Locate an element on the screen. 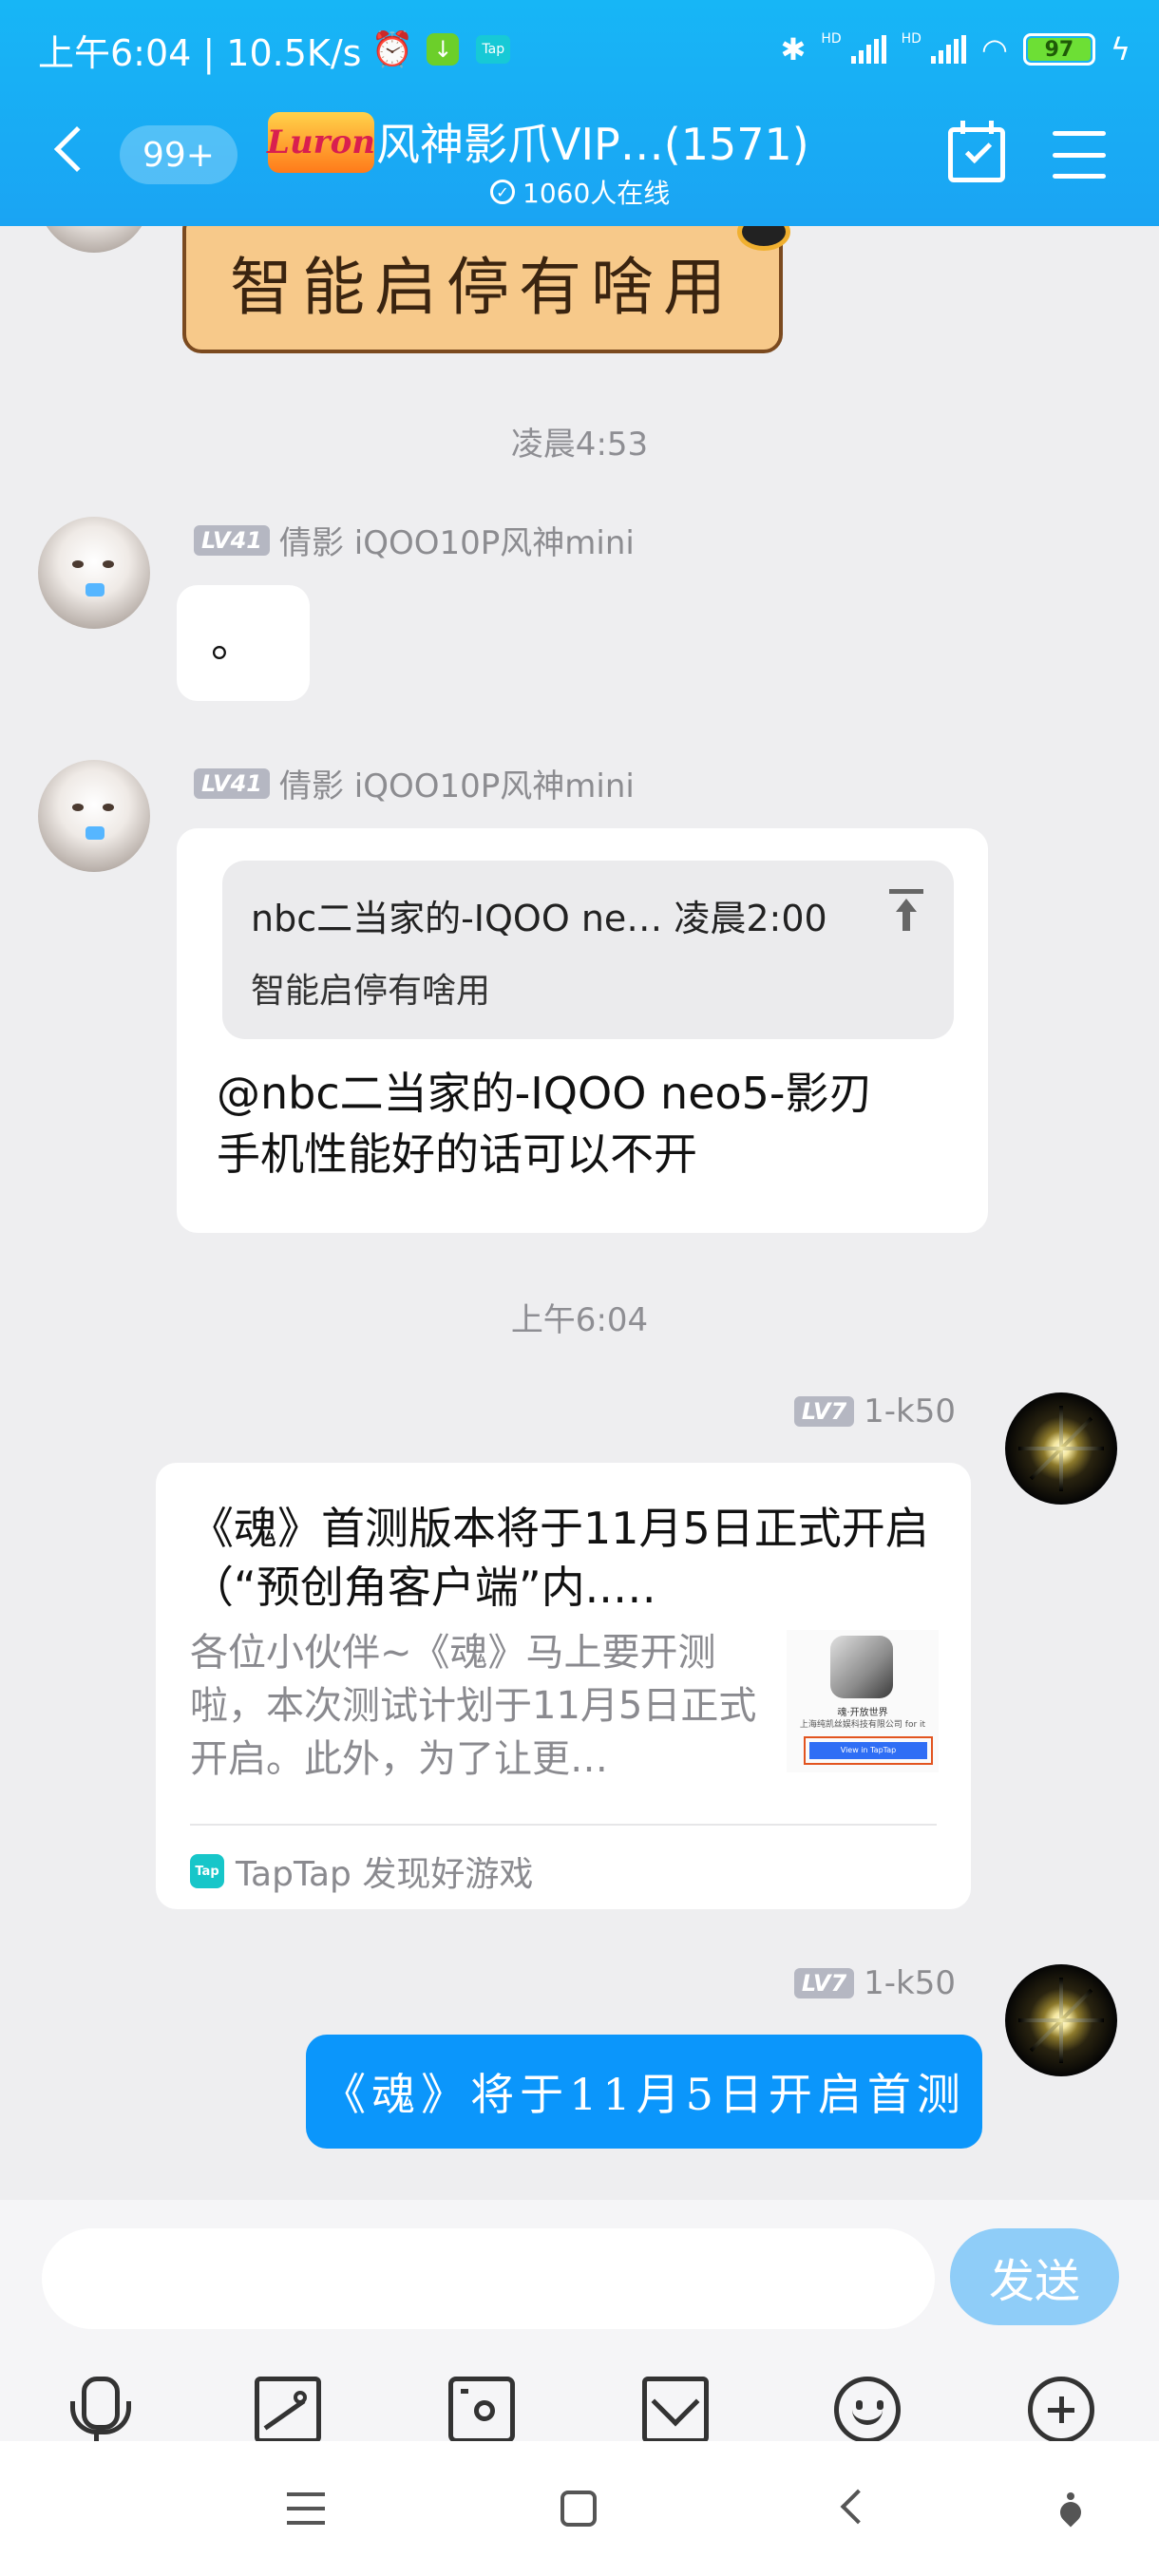  thumb-title: 魂·开放世界 is located at coordinates (862, 1713).